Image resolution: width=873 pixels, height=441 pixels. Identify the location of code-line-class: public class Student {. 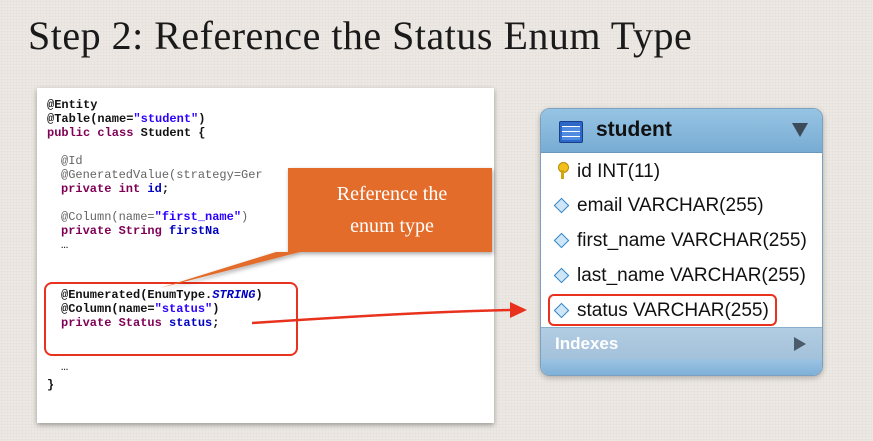
(126, 133).